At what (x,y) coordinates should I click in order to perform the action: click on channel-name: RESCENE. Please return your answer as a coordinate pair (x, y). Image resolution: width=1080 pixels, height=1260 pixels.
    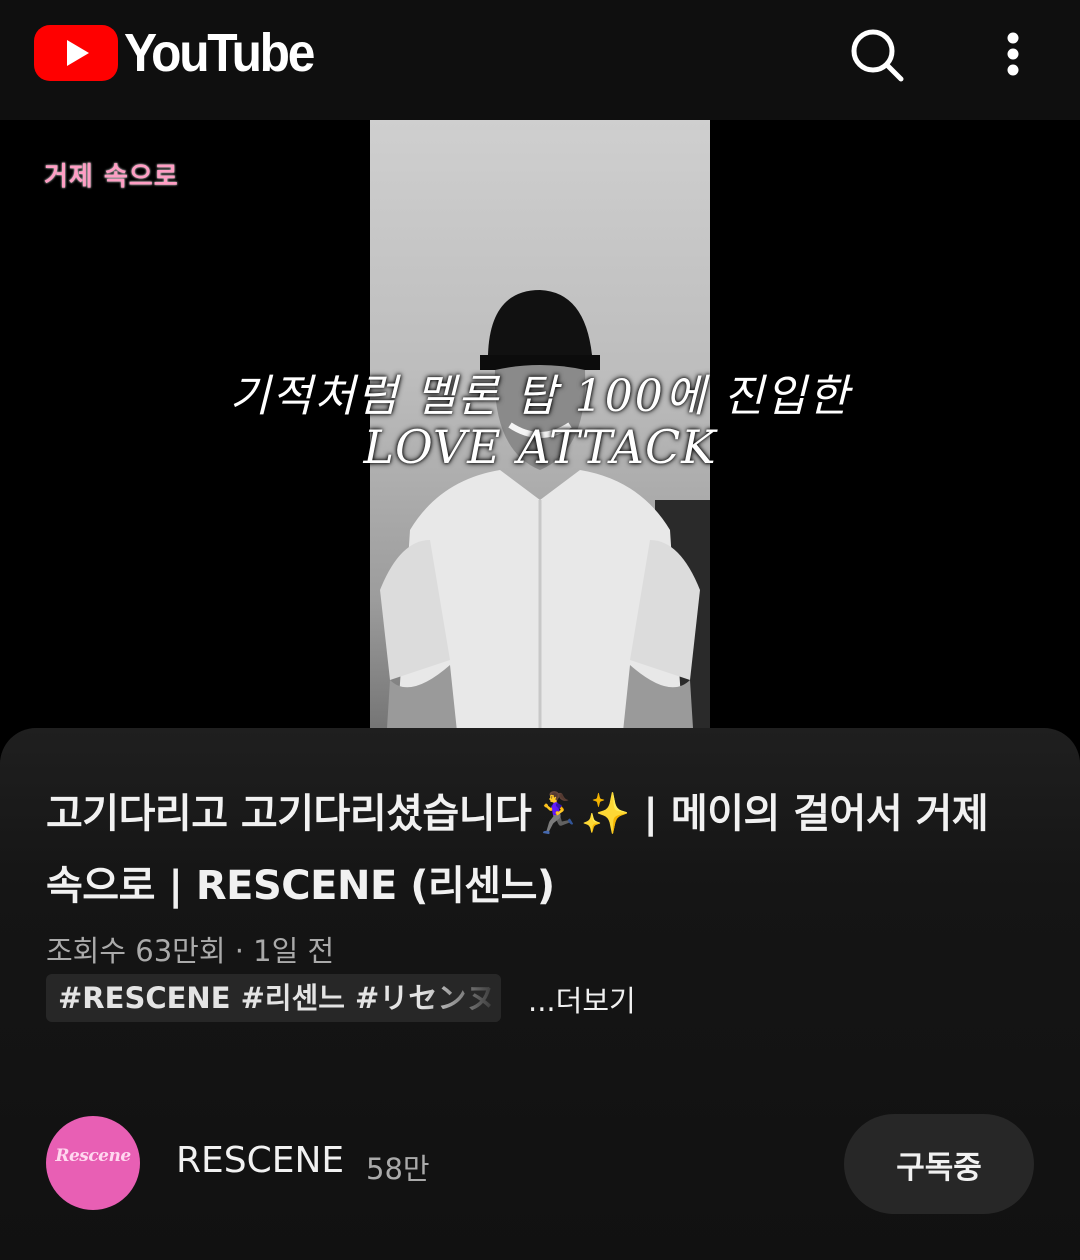
    Looking at the image, I should click on (260, 1160).